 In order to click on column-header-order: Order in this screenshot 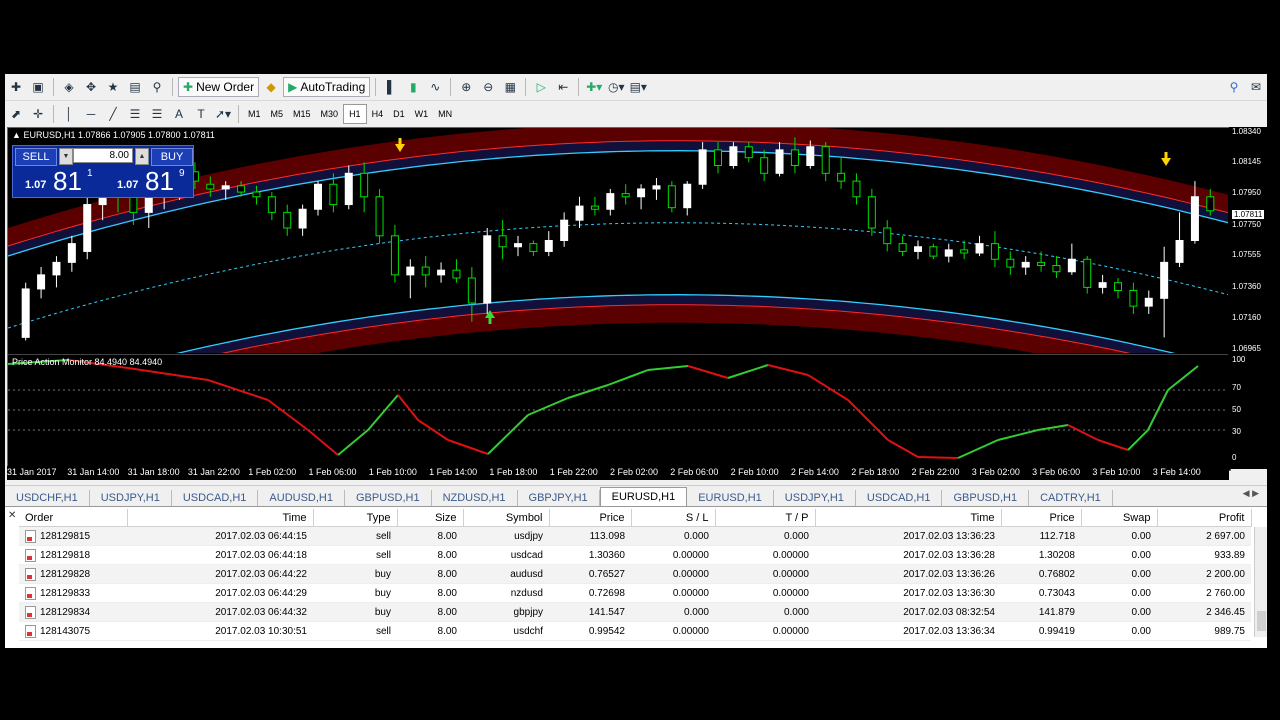, I will do `click(73, 518)`.